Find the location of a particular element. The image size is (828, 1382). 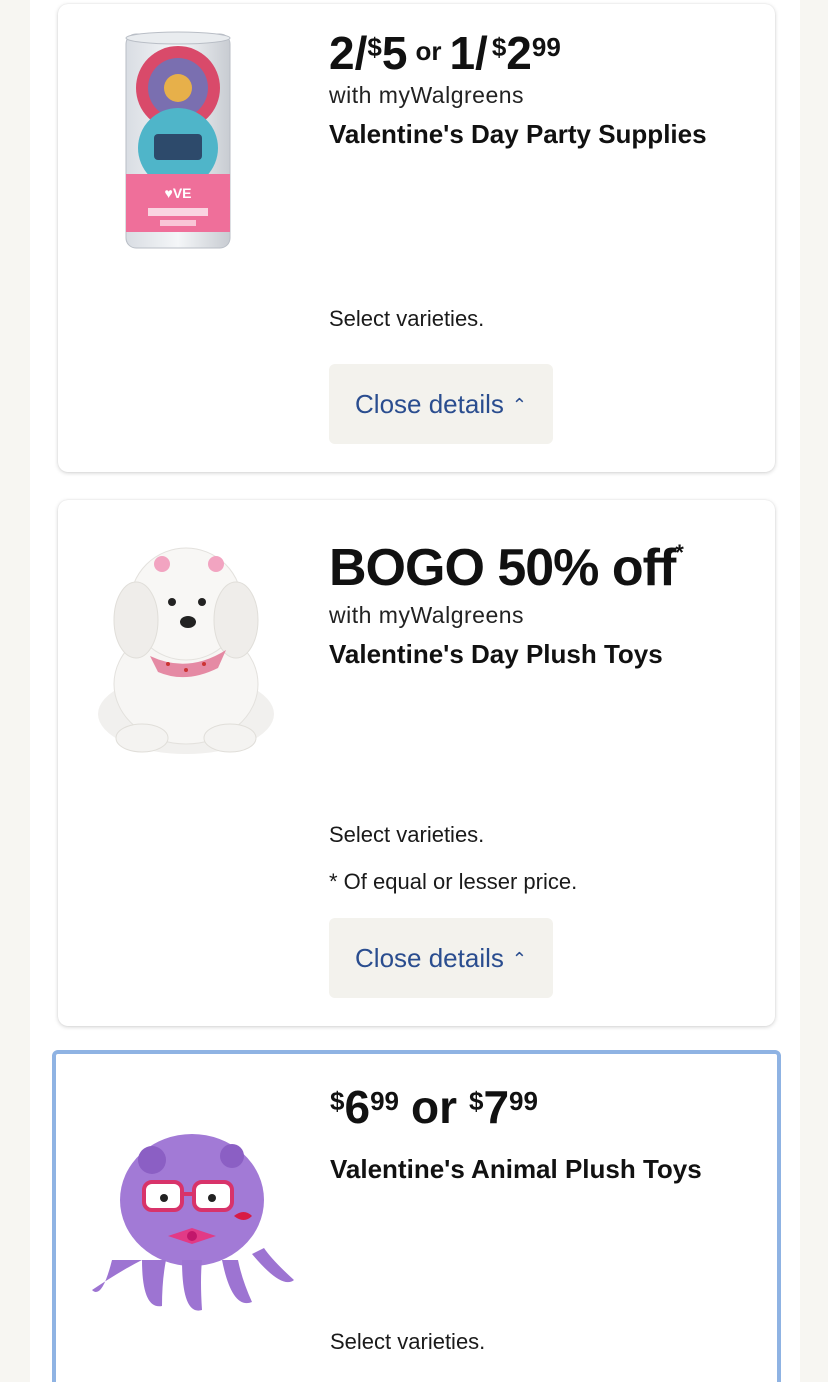

offer-price: BOGO 50% off * is located at coordinates (542, 568).